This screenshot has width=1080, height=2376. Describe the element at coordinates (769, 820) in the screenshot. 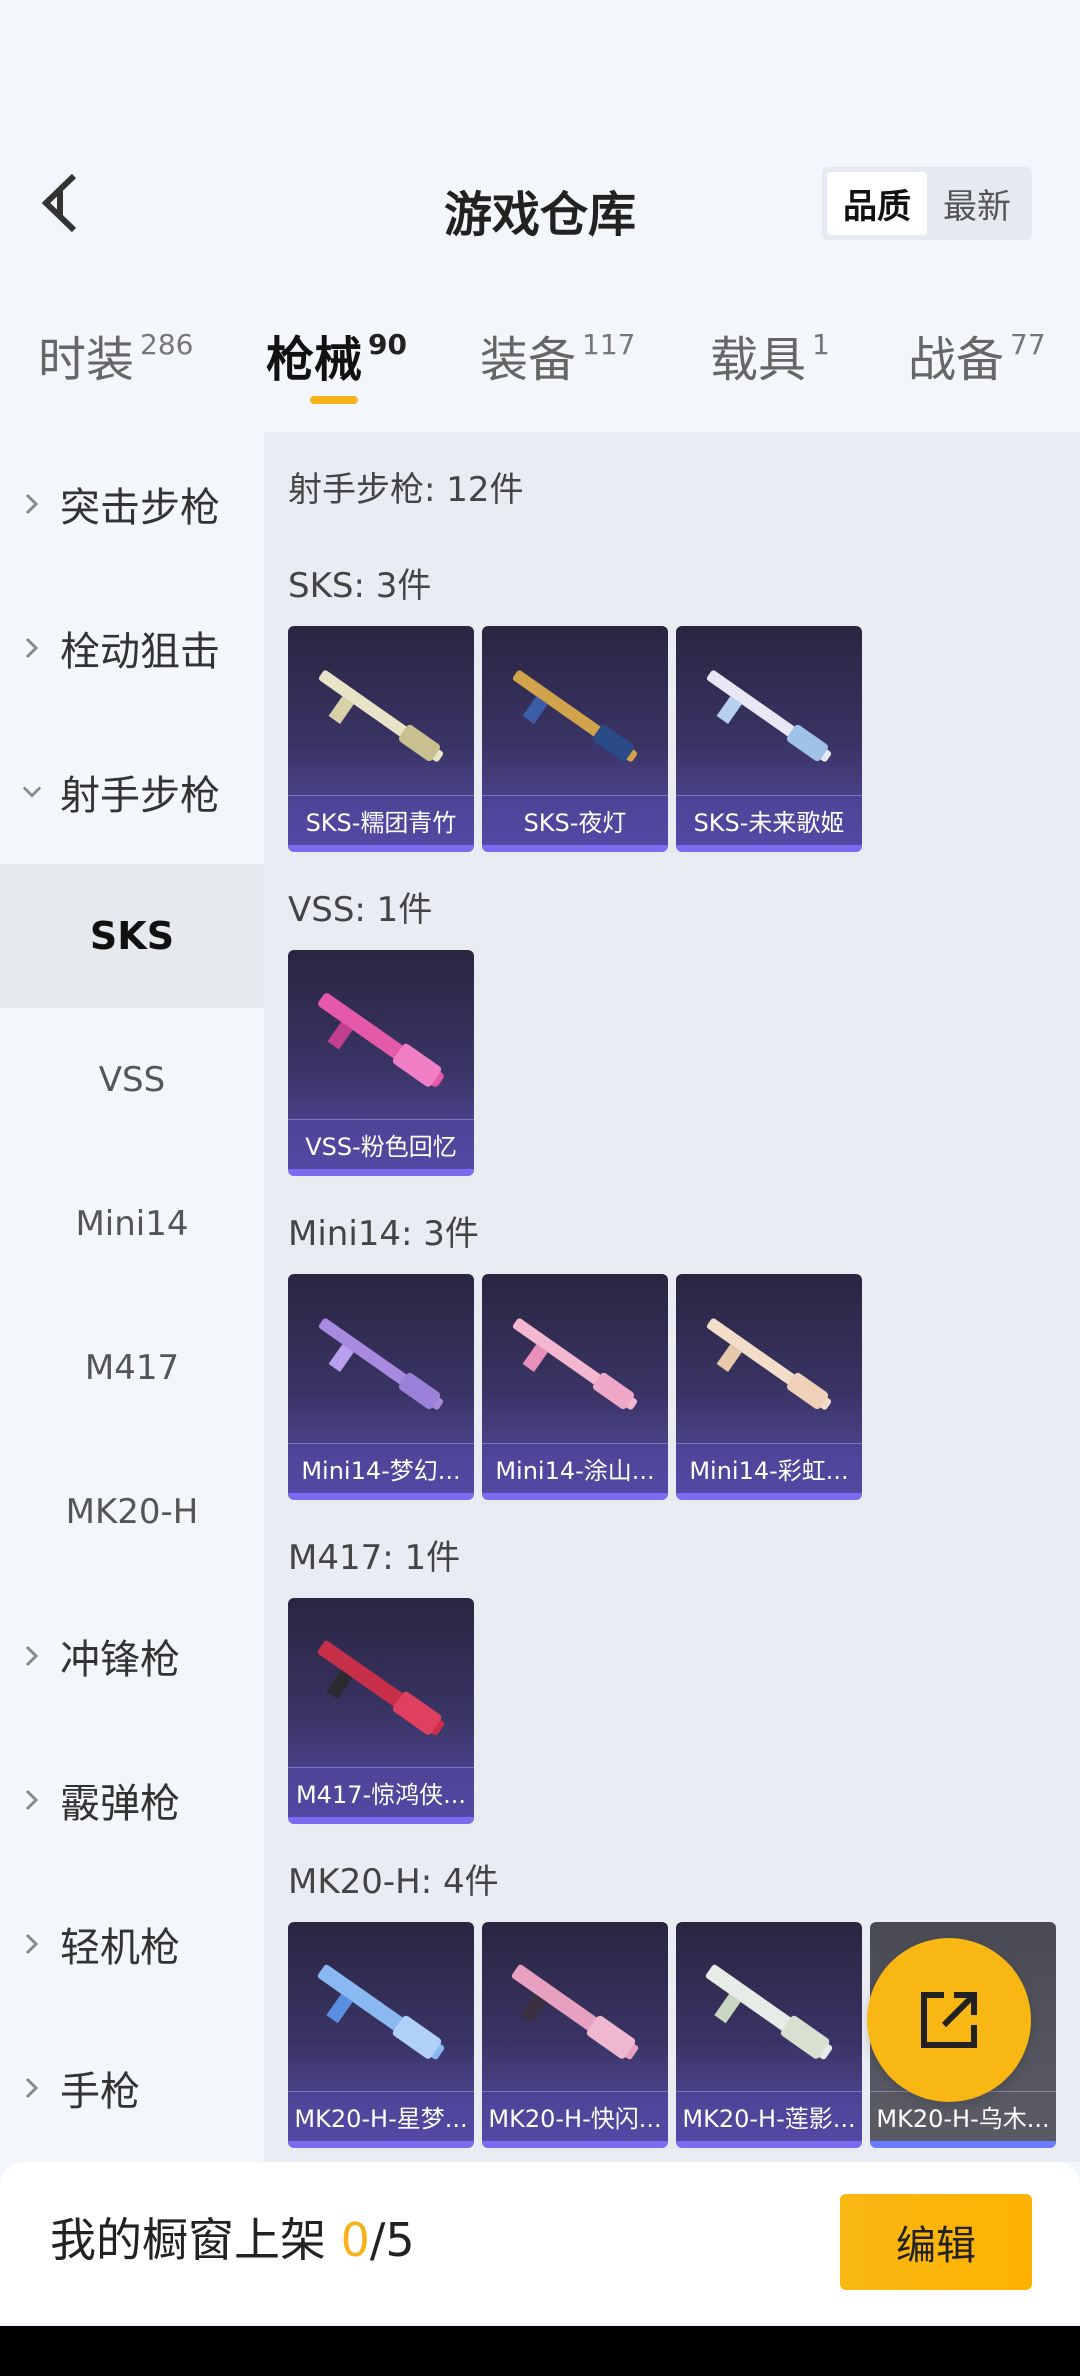

I see `item-name: SKS-未来歌姬` at that location.